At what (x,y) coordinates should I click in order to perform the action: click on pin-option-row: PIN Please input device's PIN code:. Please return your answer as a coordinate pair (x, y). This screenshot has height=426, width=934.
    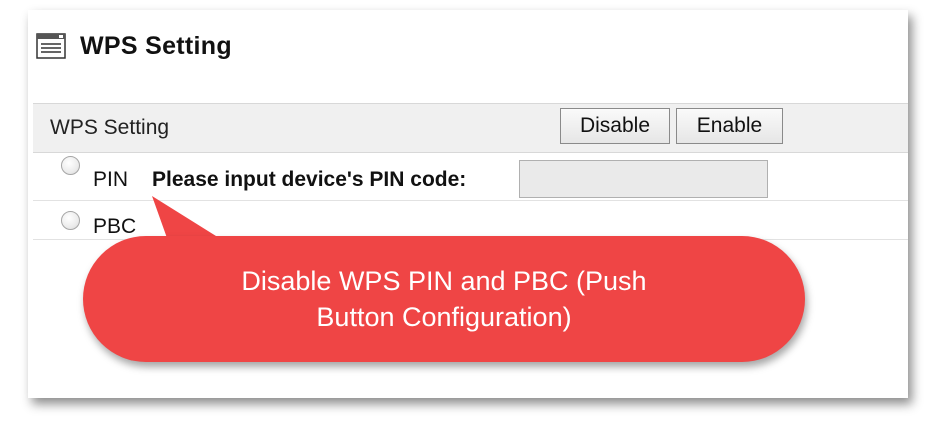
    Looking at the image, I should click on (470, 176).